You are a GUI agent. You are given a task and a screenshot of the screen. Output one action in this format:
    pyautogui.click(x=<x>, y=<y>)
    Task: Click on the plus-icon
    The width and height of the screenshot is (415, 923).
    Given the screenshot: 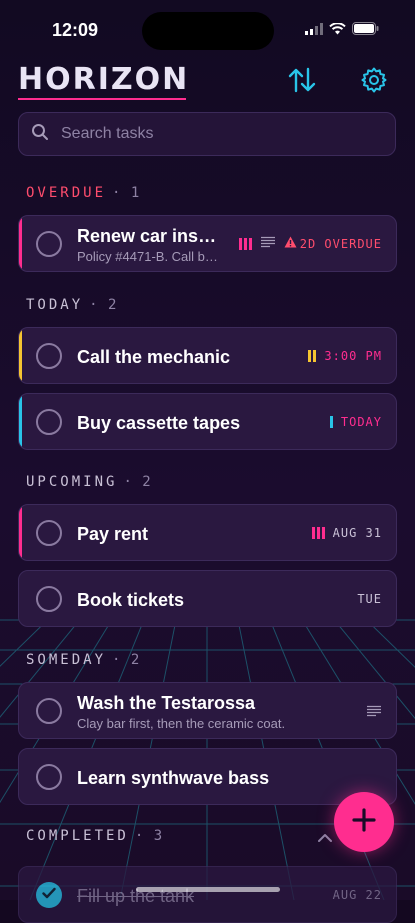 What is the action you would take?
    pyautogui.click(x=364, y=822)
    